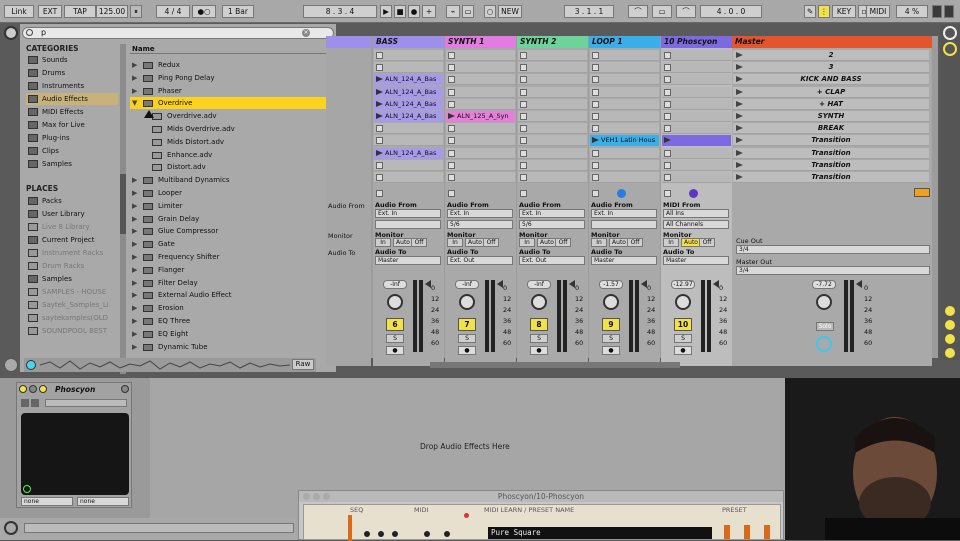  Describe the element at coordinates (552, 42) in the screenshot. I see `track-title: SYNTH 2` at that location.